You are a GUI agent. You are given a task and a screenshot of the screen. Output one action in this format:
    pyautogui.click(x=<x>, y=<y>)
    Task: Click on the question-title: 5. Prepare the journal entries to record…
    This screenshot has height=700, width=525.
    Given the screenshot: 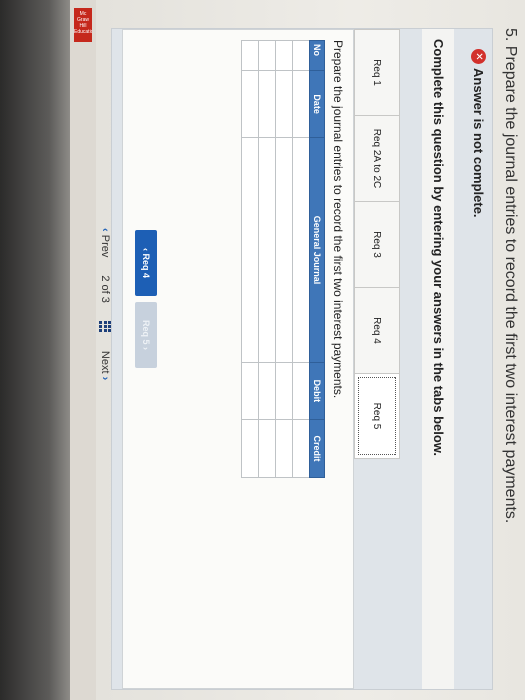 What is the action you would take?
    pyautogui.click(x=510, y=276)
    